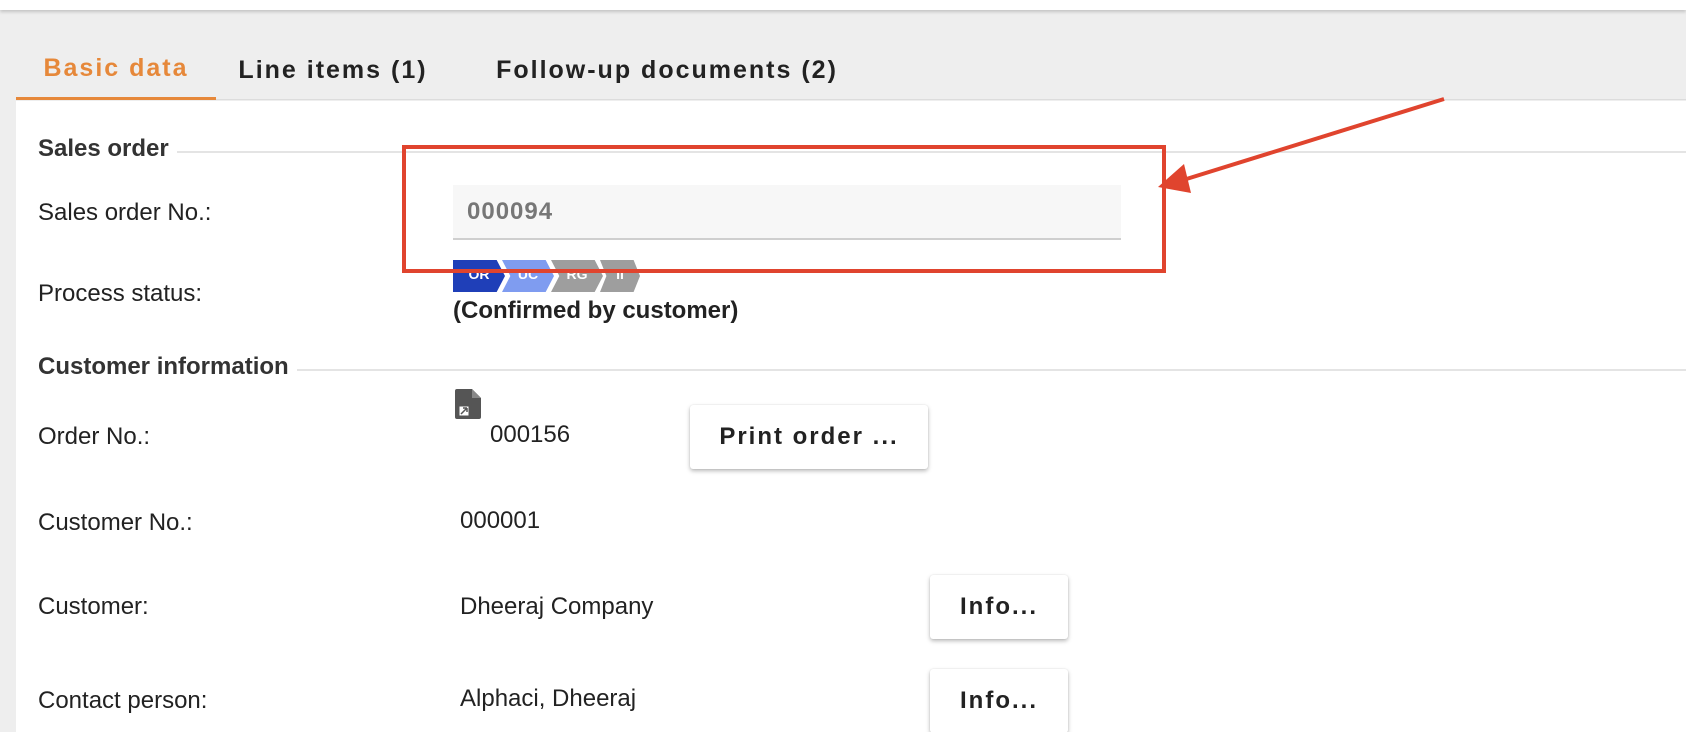 The image size is (1686, 732). What do you see at coordinates (787, 212) in the screenshot?
I see `sales-order-number-field` at bounding box center [787, 212].